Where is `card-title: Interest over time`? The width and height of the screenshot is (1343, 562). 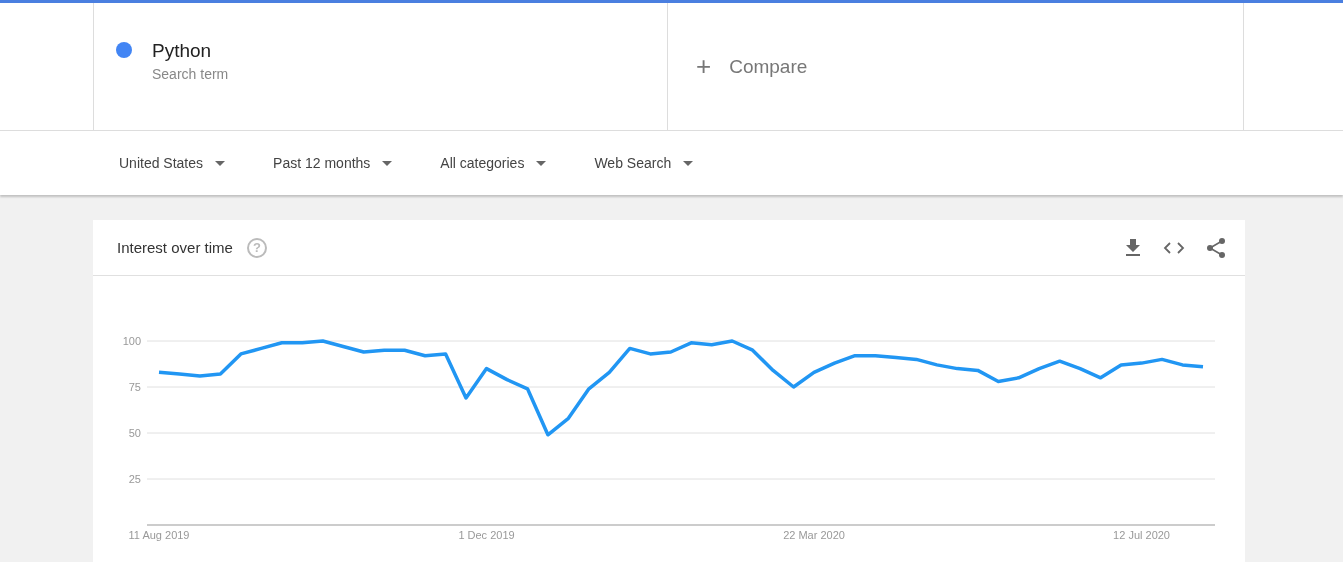 card-title: Interest over time is located at coordinates (175, 247).